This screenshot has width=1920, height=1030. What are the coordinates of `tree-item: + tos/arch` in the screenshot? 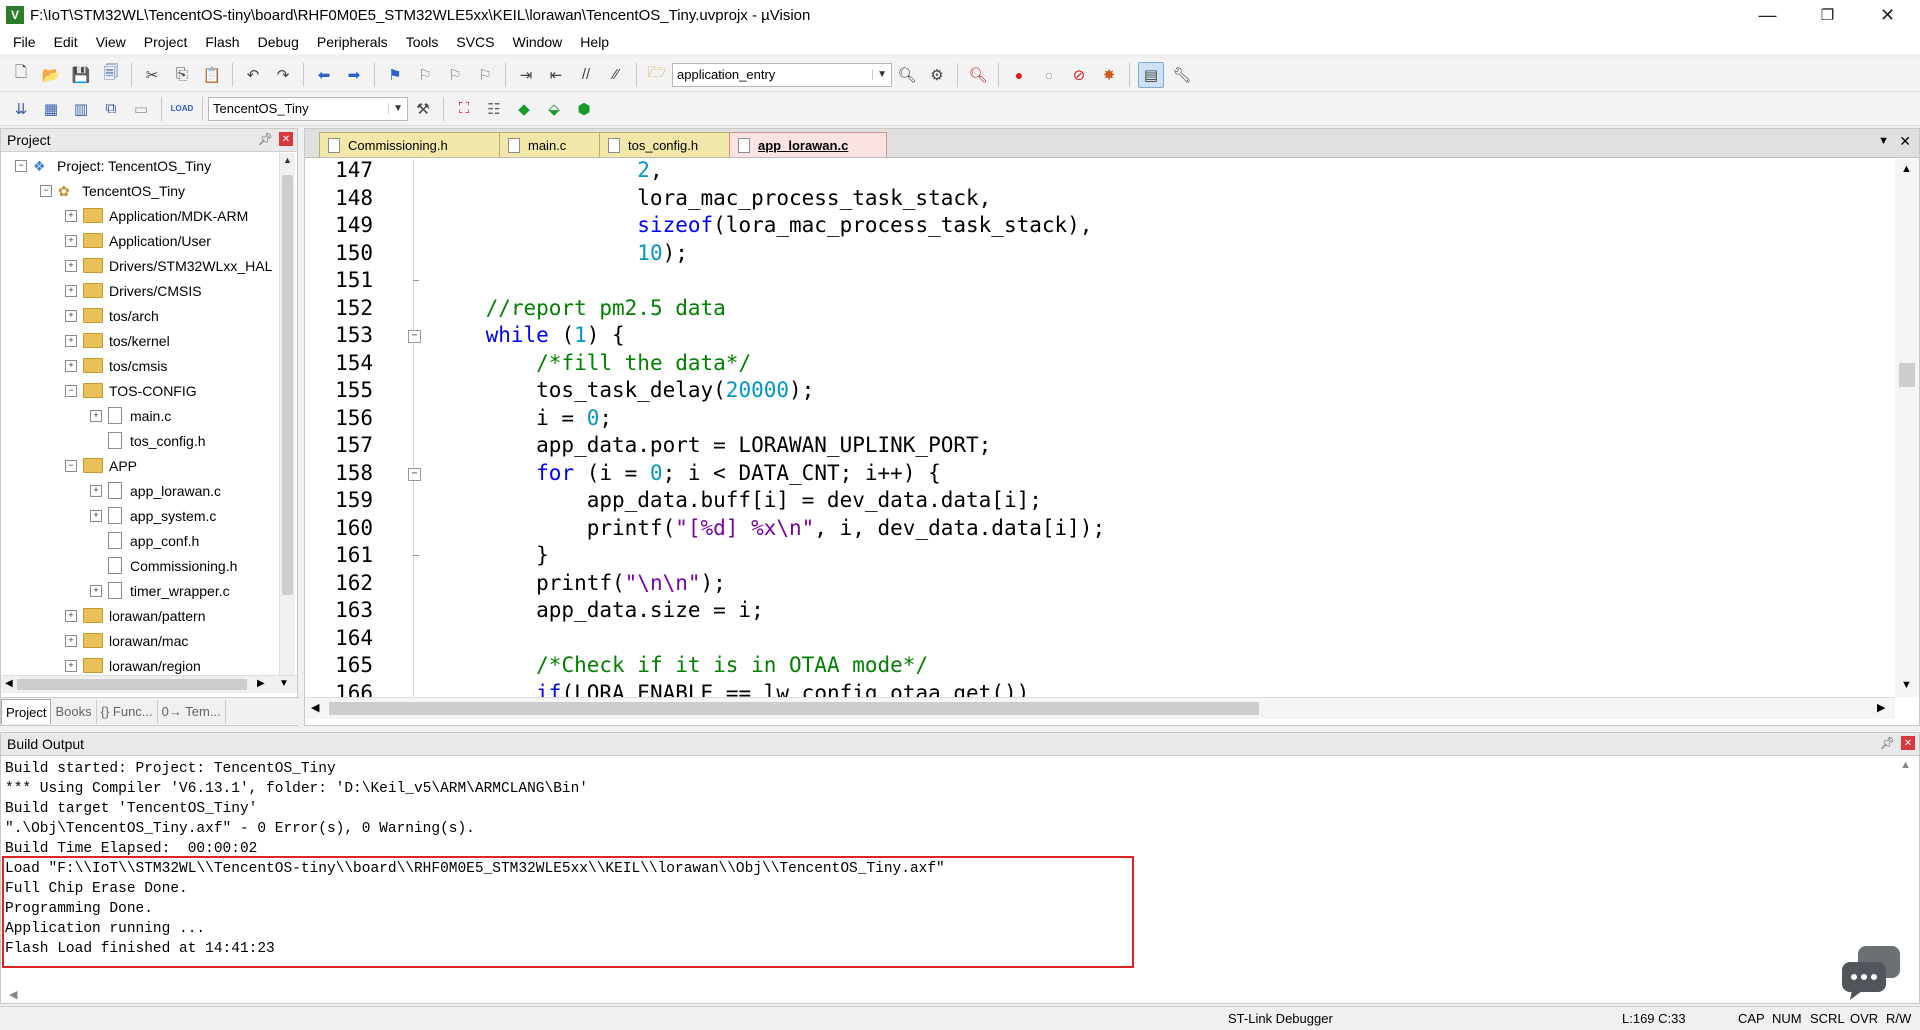 It's located at (141, 315).